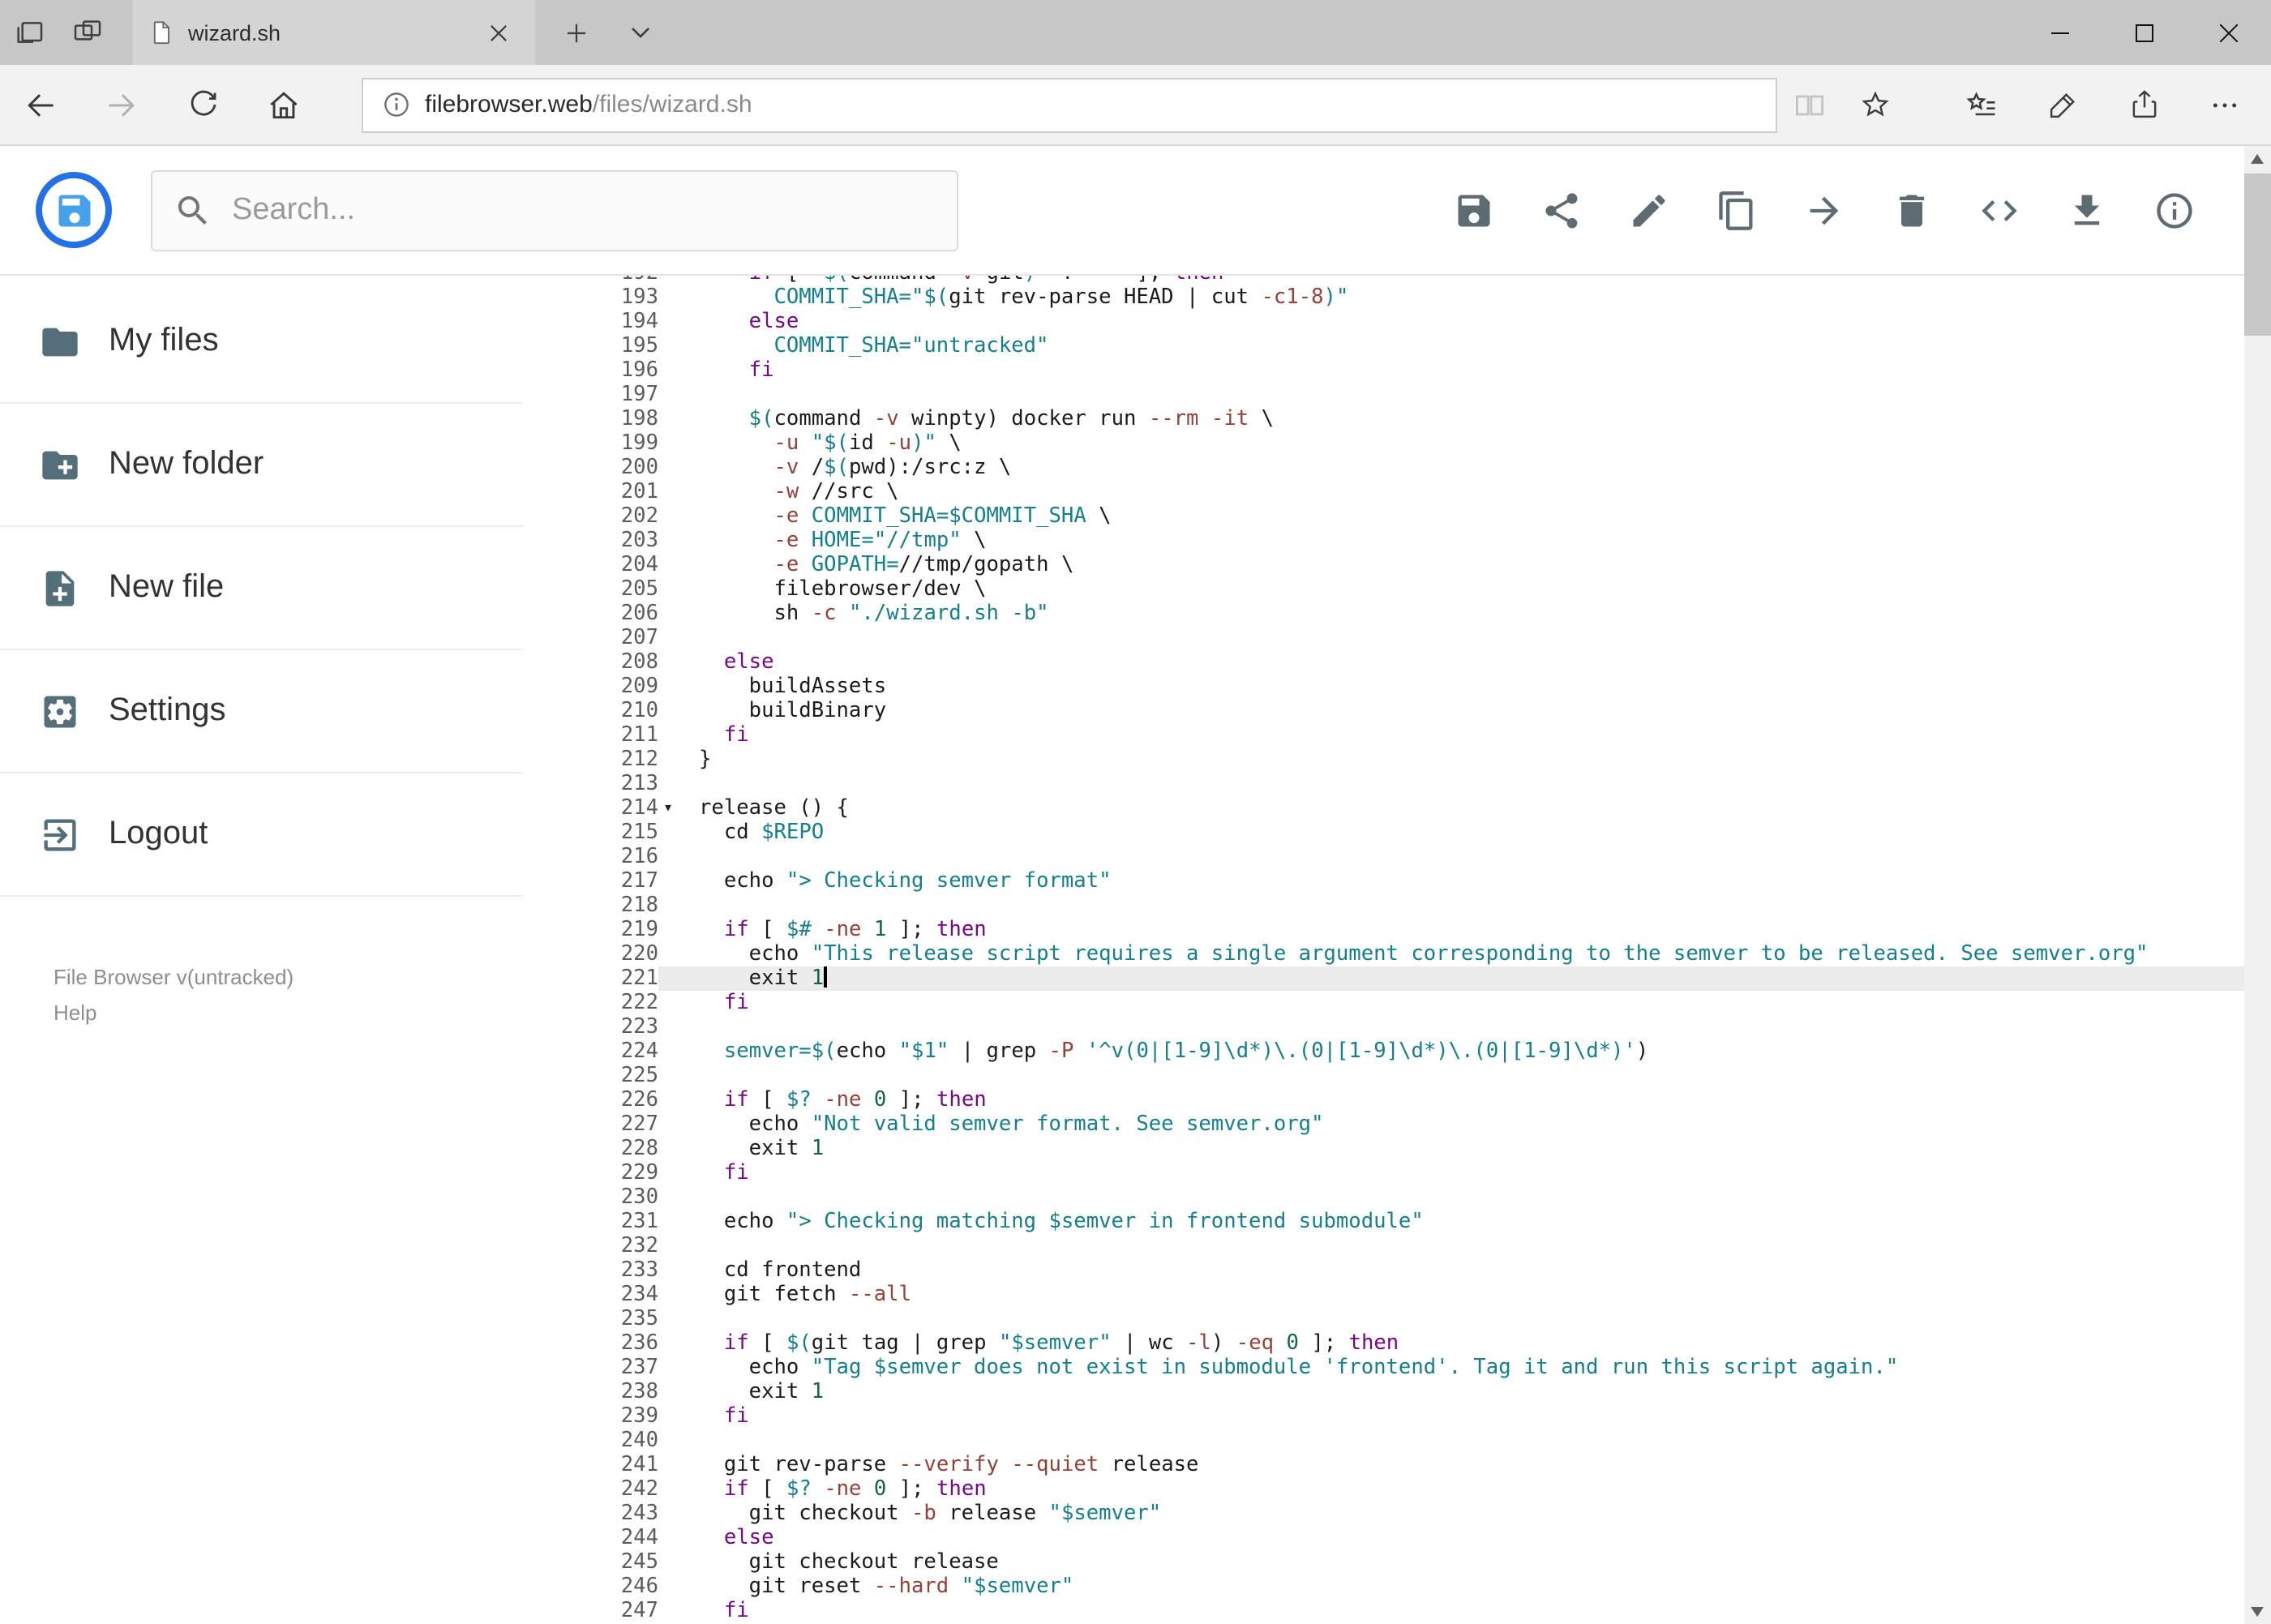 This screenshot has width=2271, height=1624. Describe the element at coordinates (1382, 1271) in the screenshot. I see `code-line-233: 233 cd frontend` at that location.